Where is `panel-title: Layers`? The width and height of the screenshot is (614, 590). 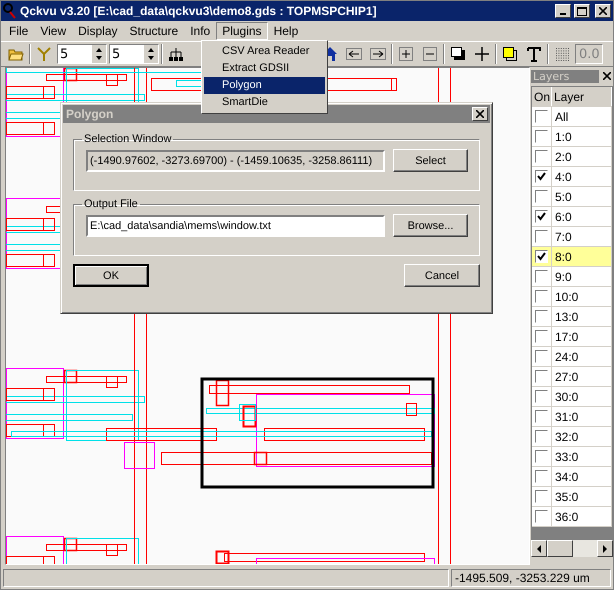
panel-title: Layers is located at coordinates (565, 76).